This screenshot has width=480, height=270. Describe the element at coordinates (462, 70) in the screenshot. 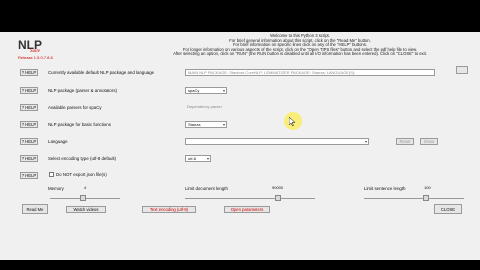

I see `top-right-button` at that location.